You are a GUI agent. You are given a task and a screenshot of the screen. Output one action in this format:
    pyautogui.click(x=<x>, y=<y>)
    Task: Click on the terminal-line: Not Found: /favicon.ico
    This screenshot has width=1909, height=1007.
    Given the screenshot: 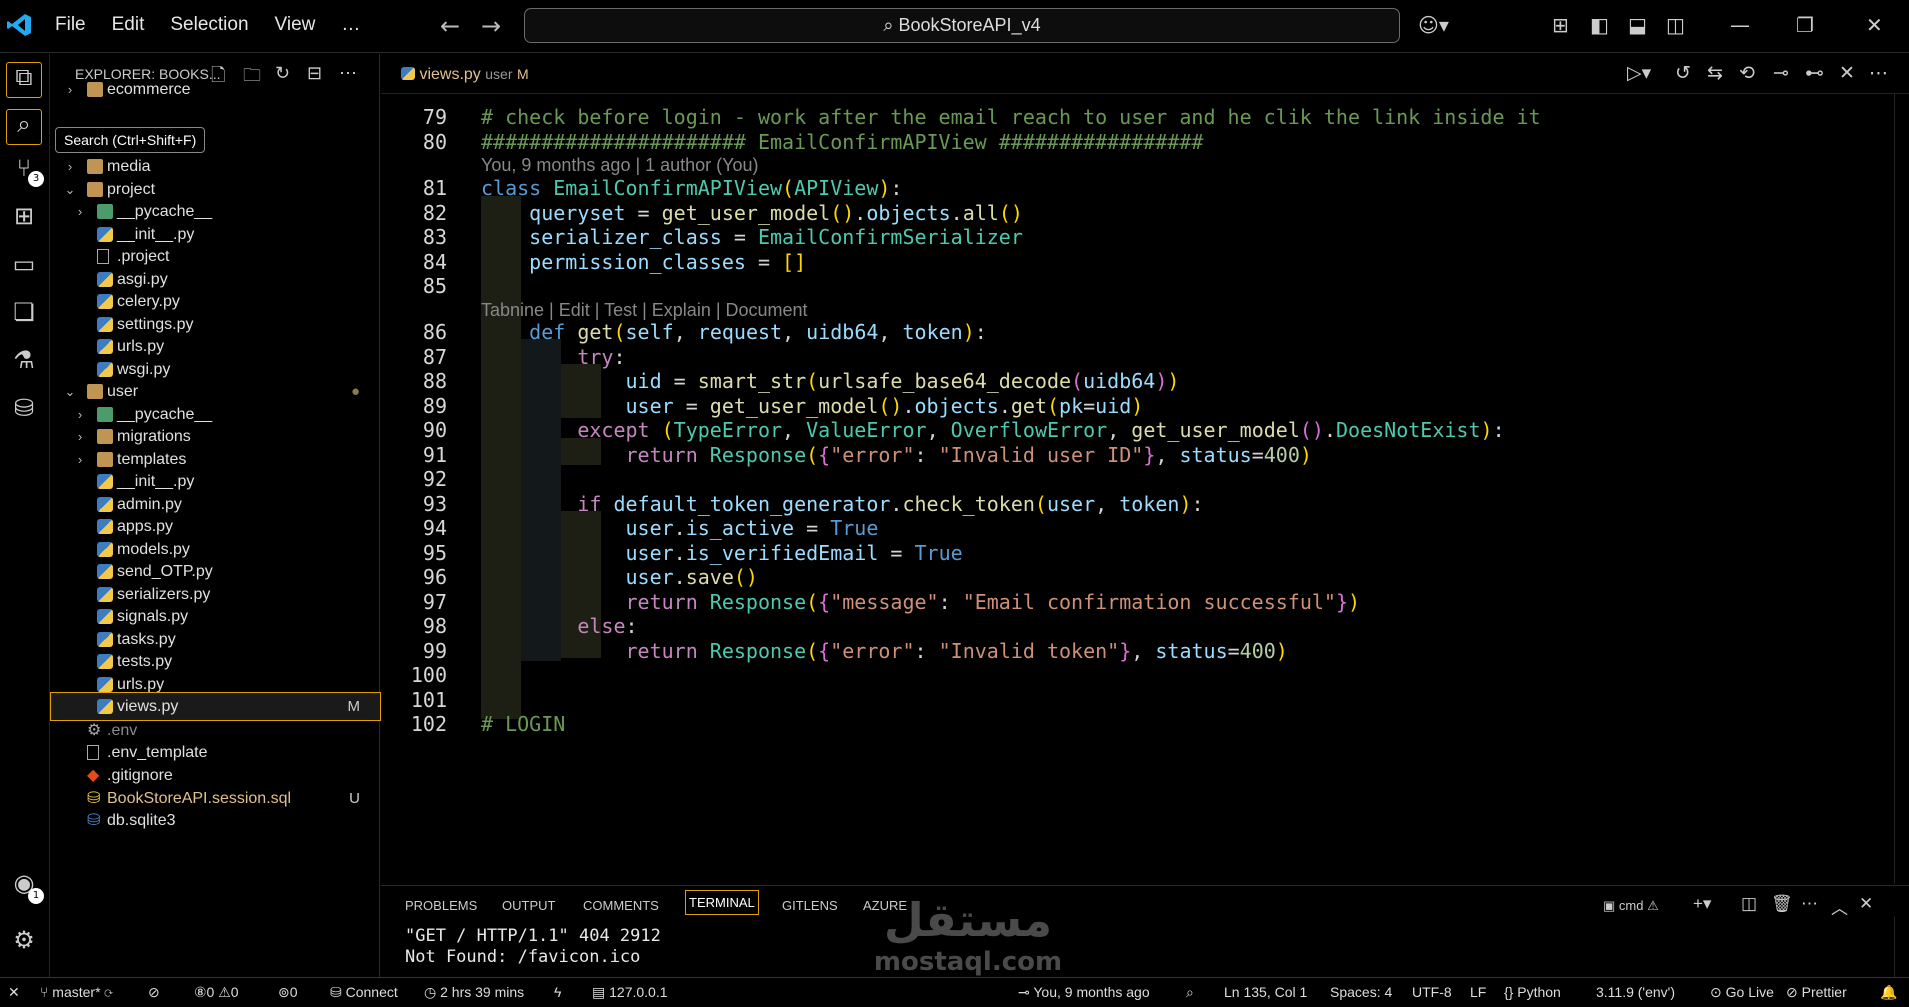 What is the action you would take?
    pyautogui.click(x=523, y=957)
    